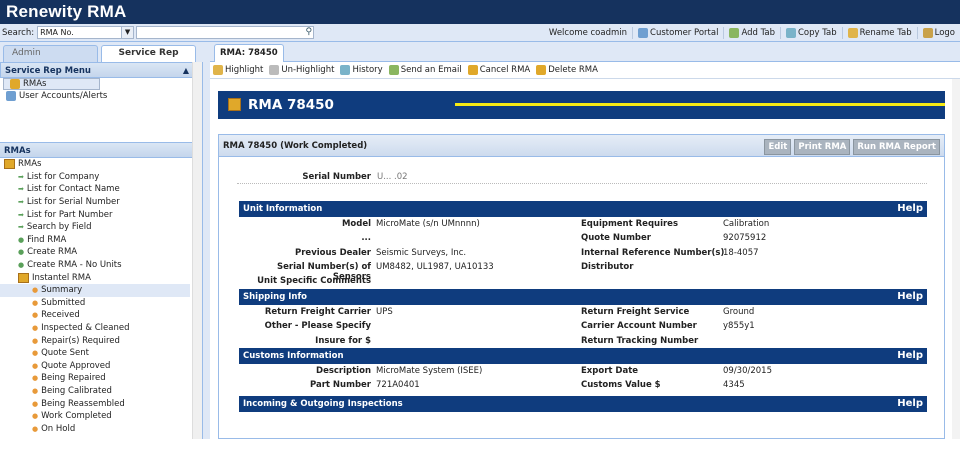 This screenshot has height=453, width=960. I want to click on field-label: Export Date, so click(610, 371).